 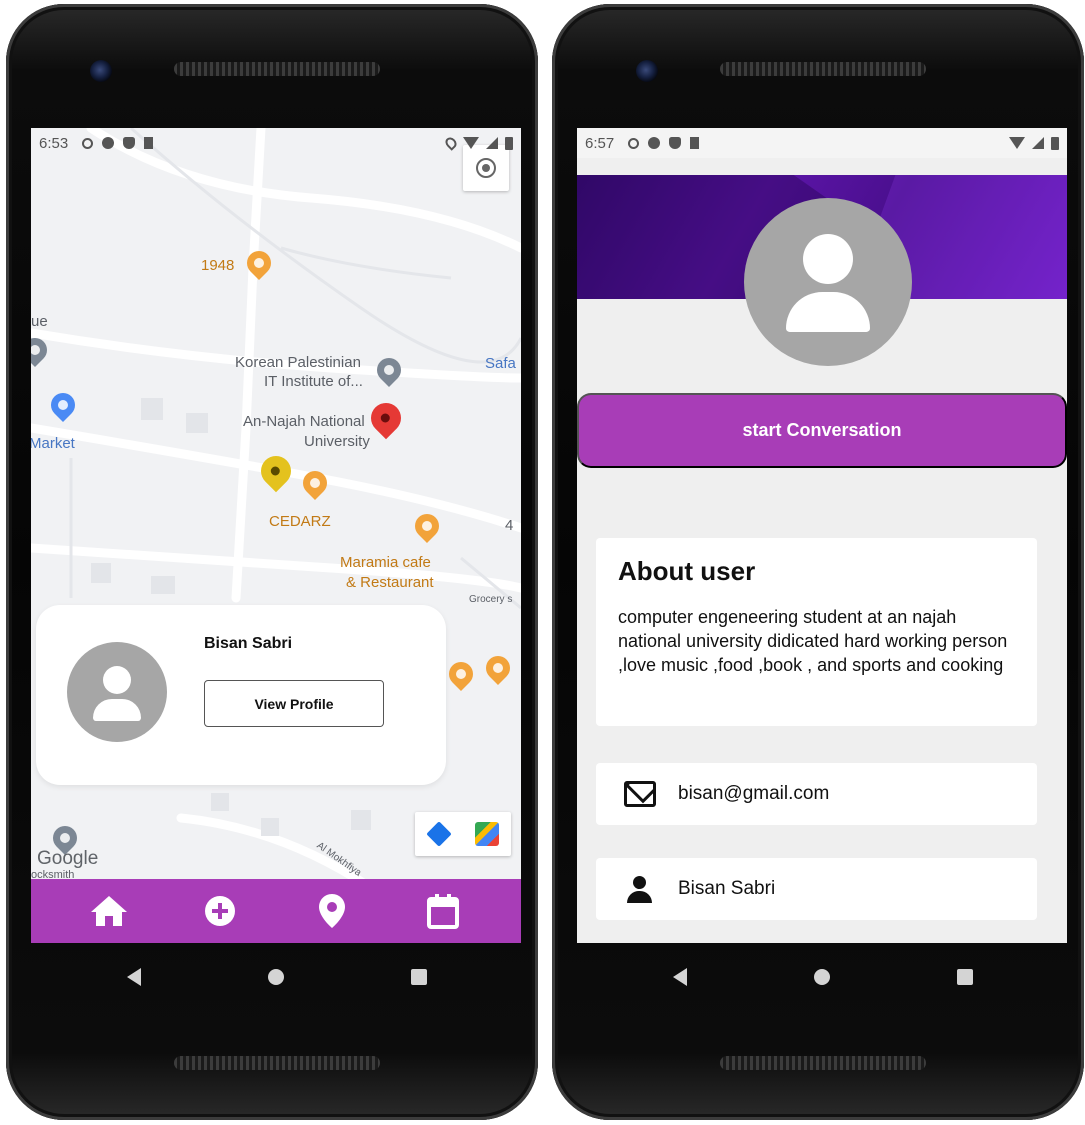 What do you see at coordinates (385, 562) in the screenshot?
I see `map-label-maramia-1: Maramia cafe` at bounding box center [385, 562].